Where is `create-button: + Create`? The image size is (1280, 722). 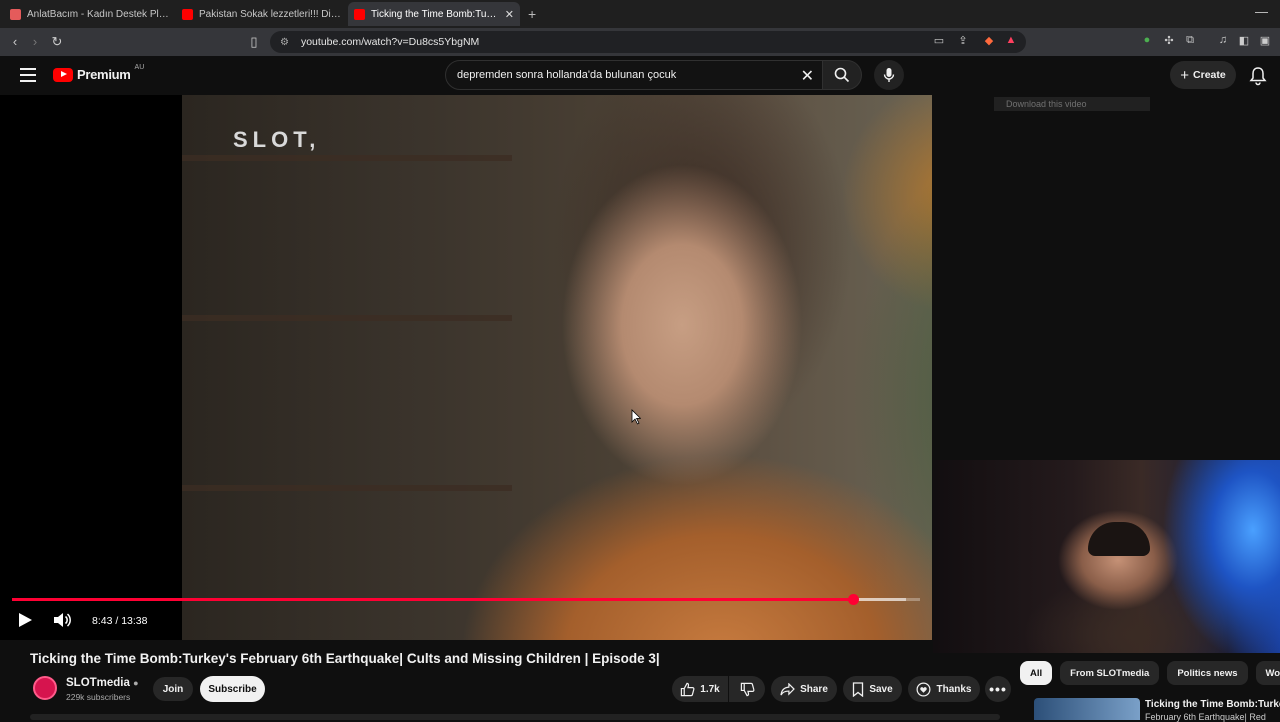 create-button: + Create is located at coordinates (1203, 75).